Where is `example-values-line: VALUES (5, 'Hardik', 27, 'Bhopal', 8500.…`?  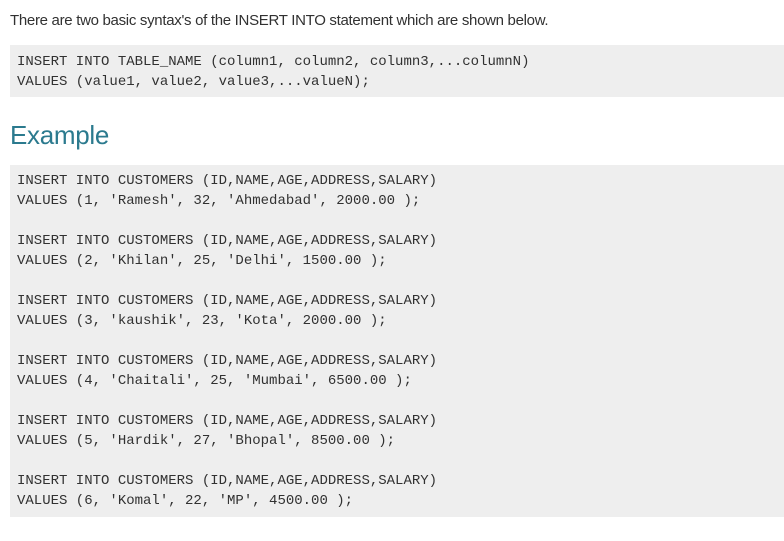 example-values-line: VALUES (5, 'Hardik', 27, 'Bhopal', 8500.… is located at coordinates (206, 441).